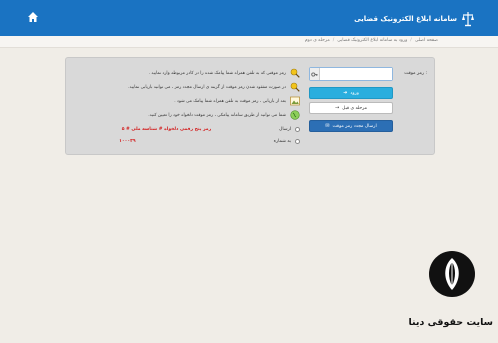 Image resolution: width=498 pixels, height=343 pixels. I want to click on breadcrumb-home: صفحه اصلی, so click(426, 40).